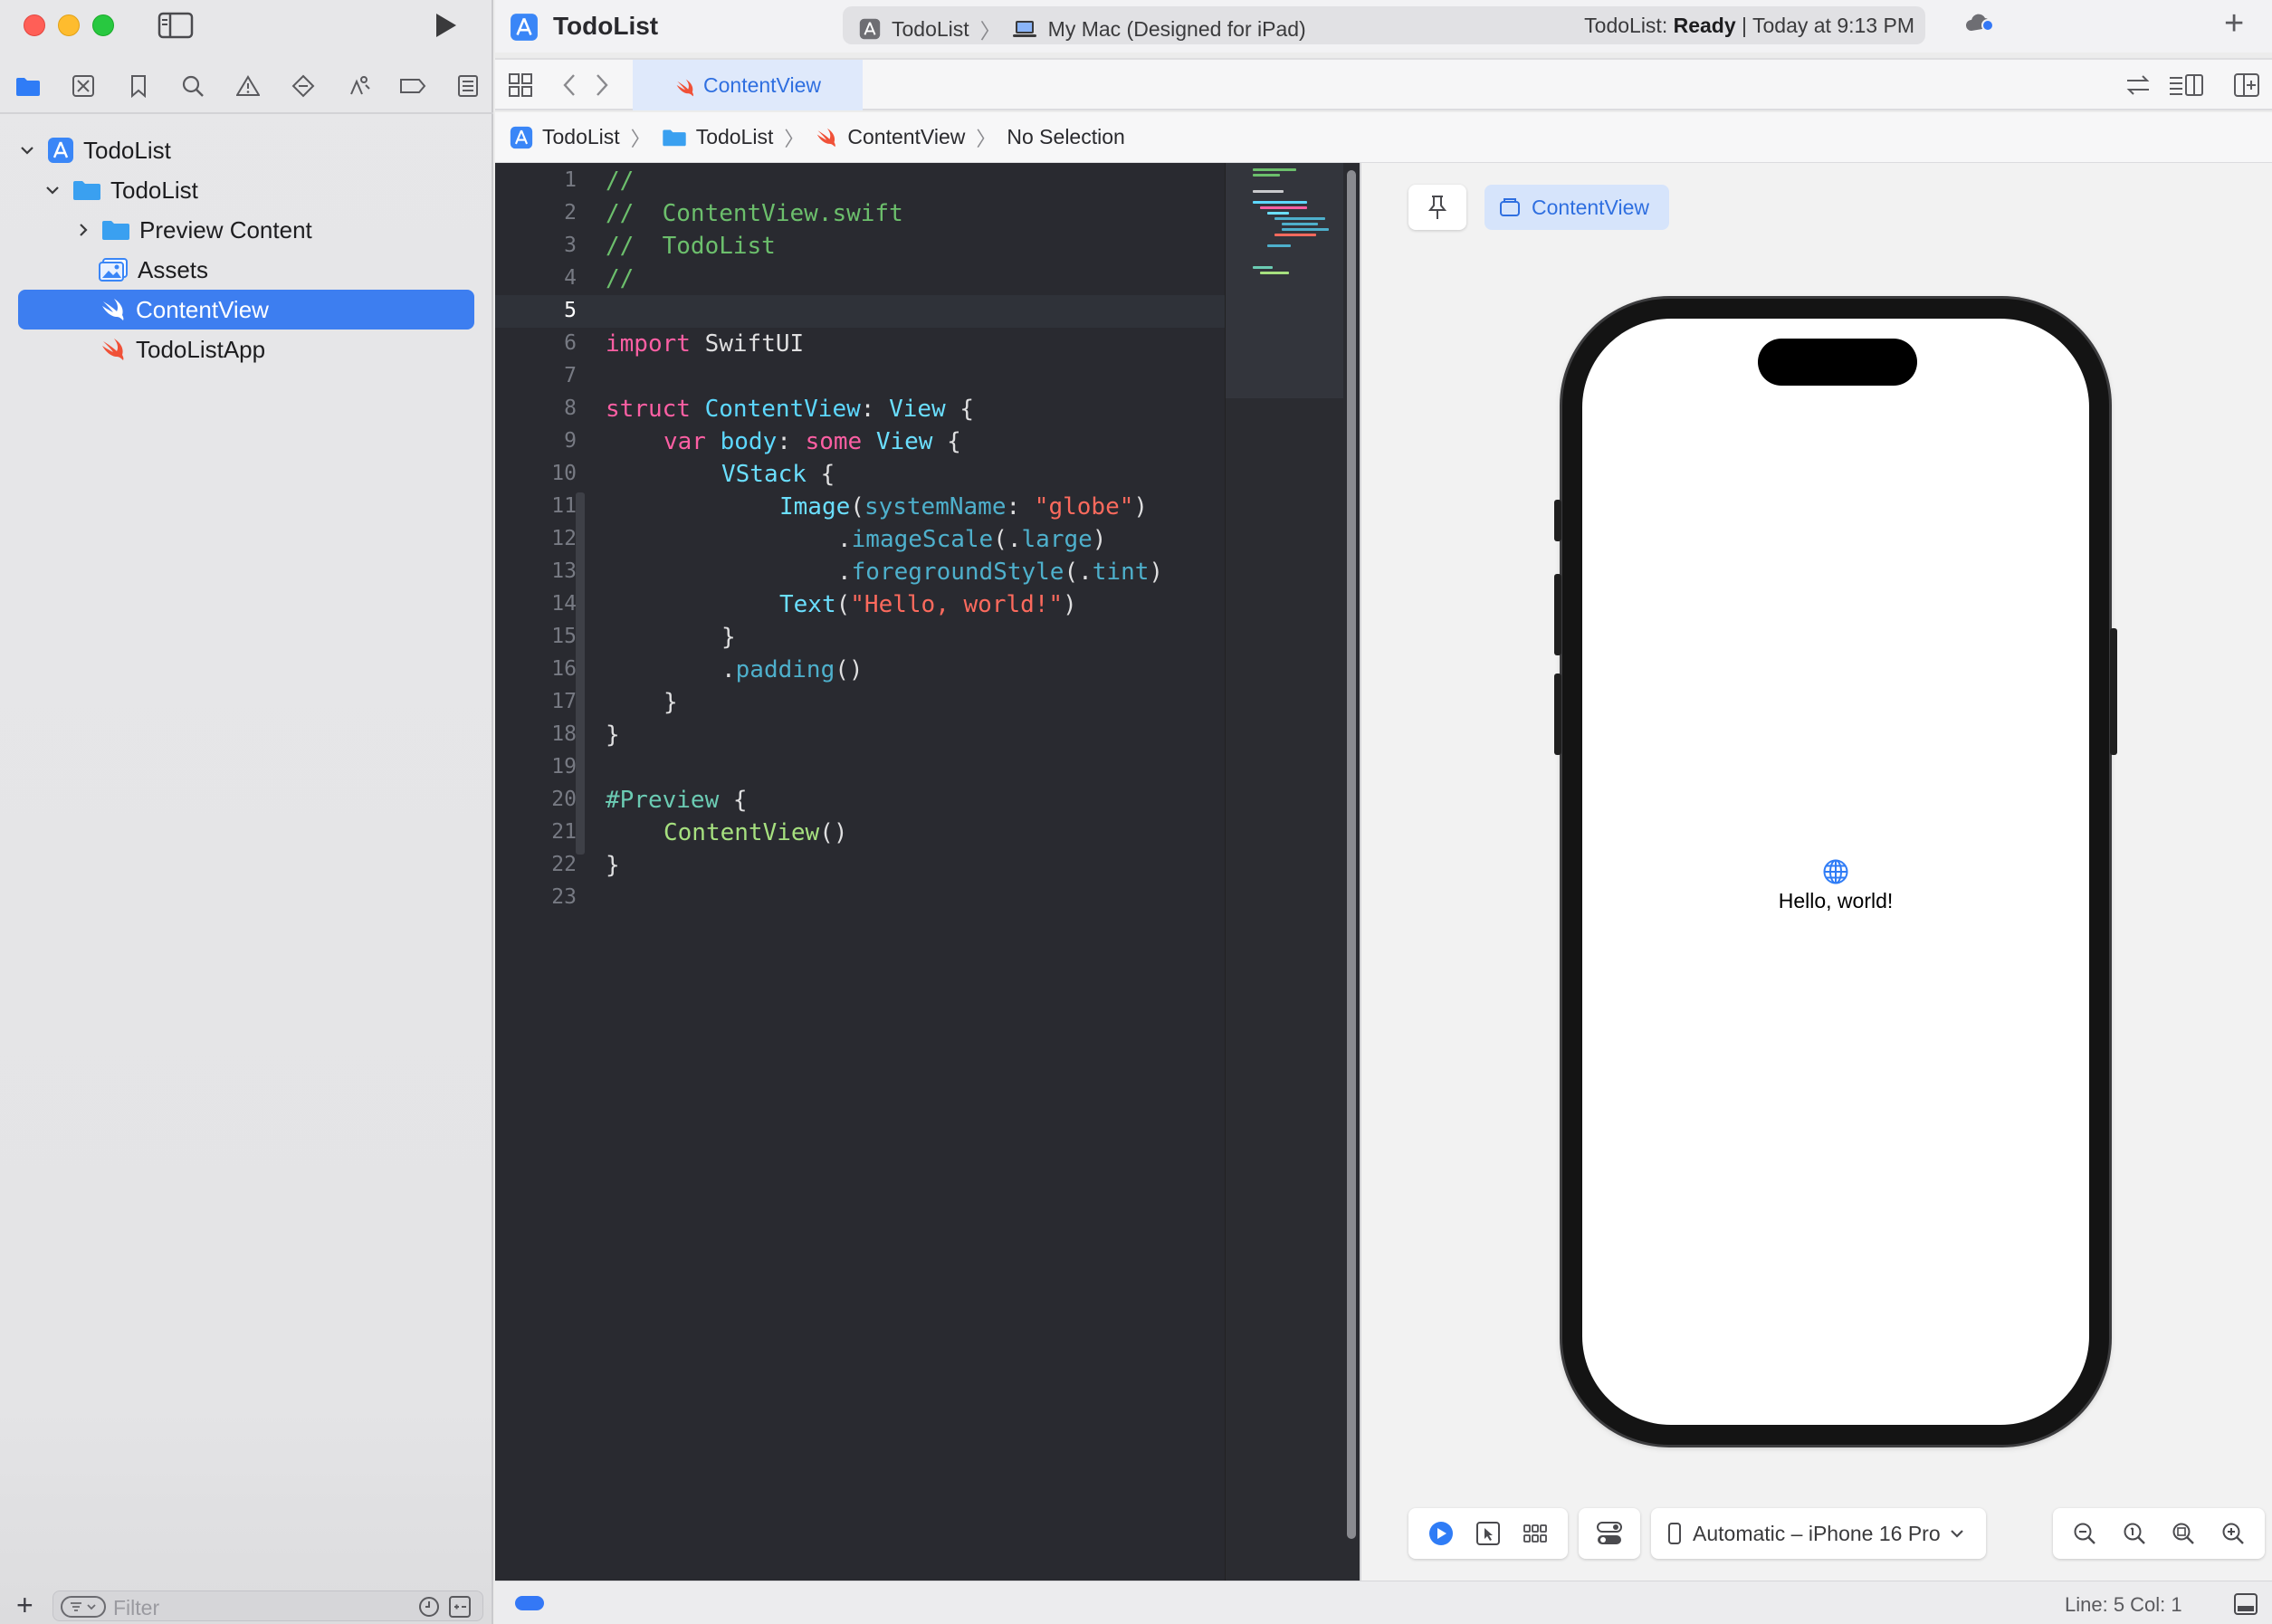 The image size is (2272, 1624). Describe the element at coordinates (1576, 207) in the screenshot. I see `preview-selector: ContentView` at that location.